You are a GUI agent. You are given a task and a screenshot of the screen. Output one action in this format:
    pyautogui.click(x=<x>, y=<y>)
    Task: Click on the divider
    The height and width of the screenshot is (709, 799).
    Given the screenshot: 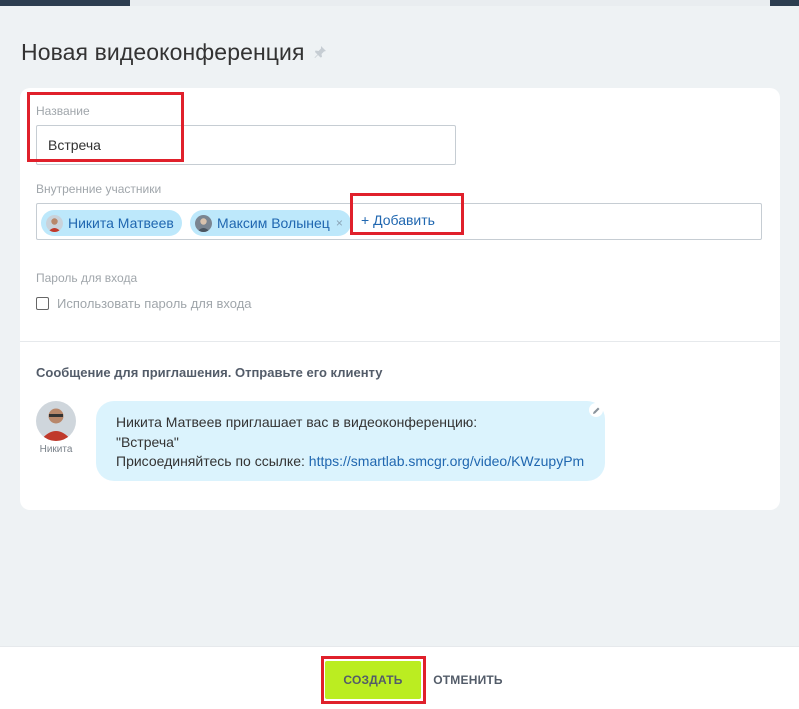 What is the action you would take?
    pyautogui.click(x=400, y=341)
    